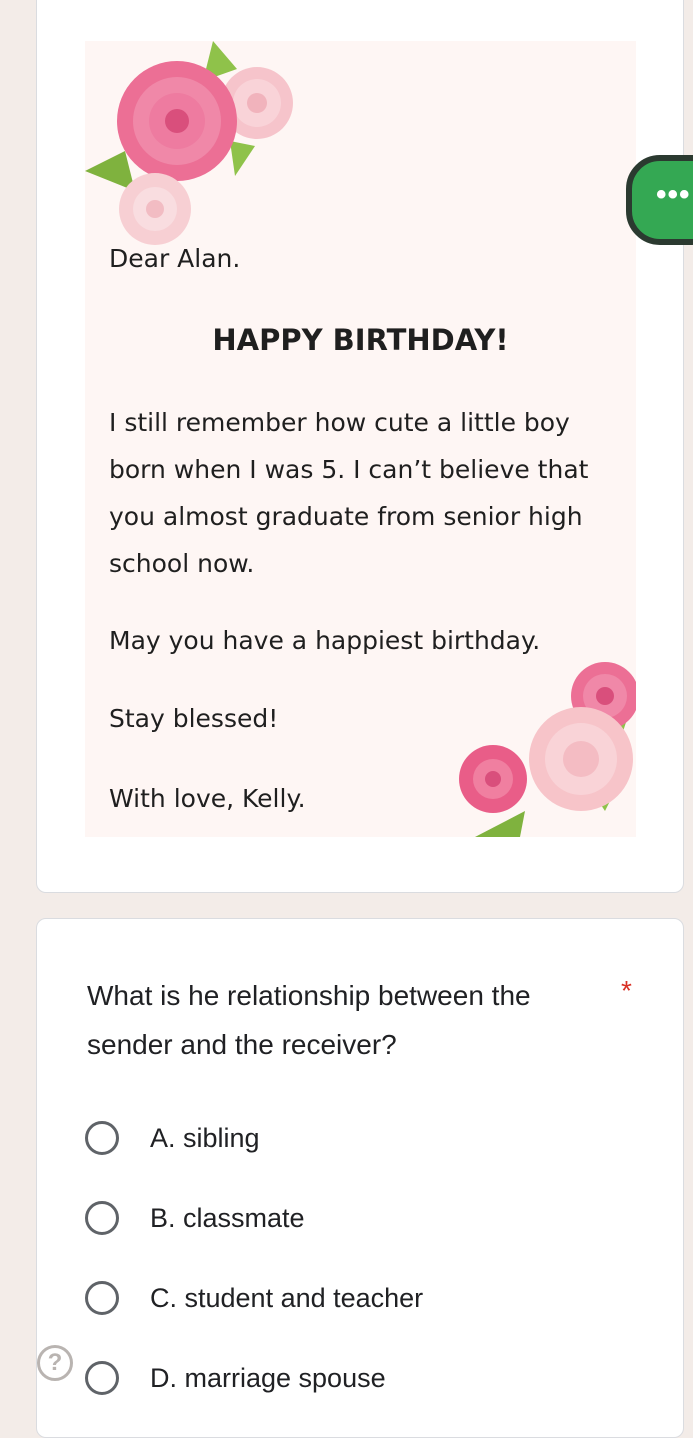 This screenshot has height=1438, width=693. I want to click on option-label: B. classmate, so click(227, 1218).